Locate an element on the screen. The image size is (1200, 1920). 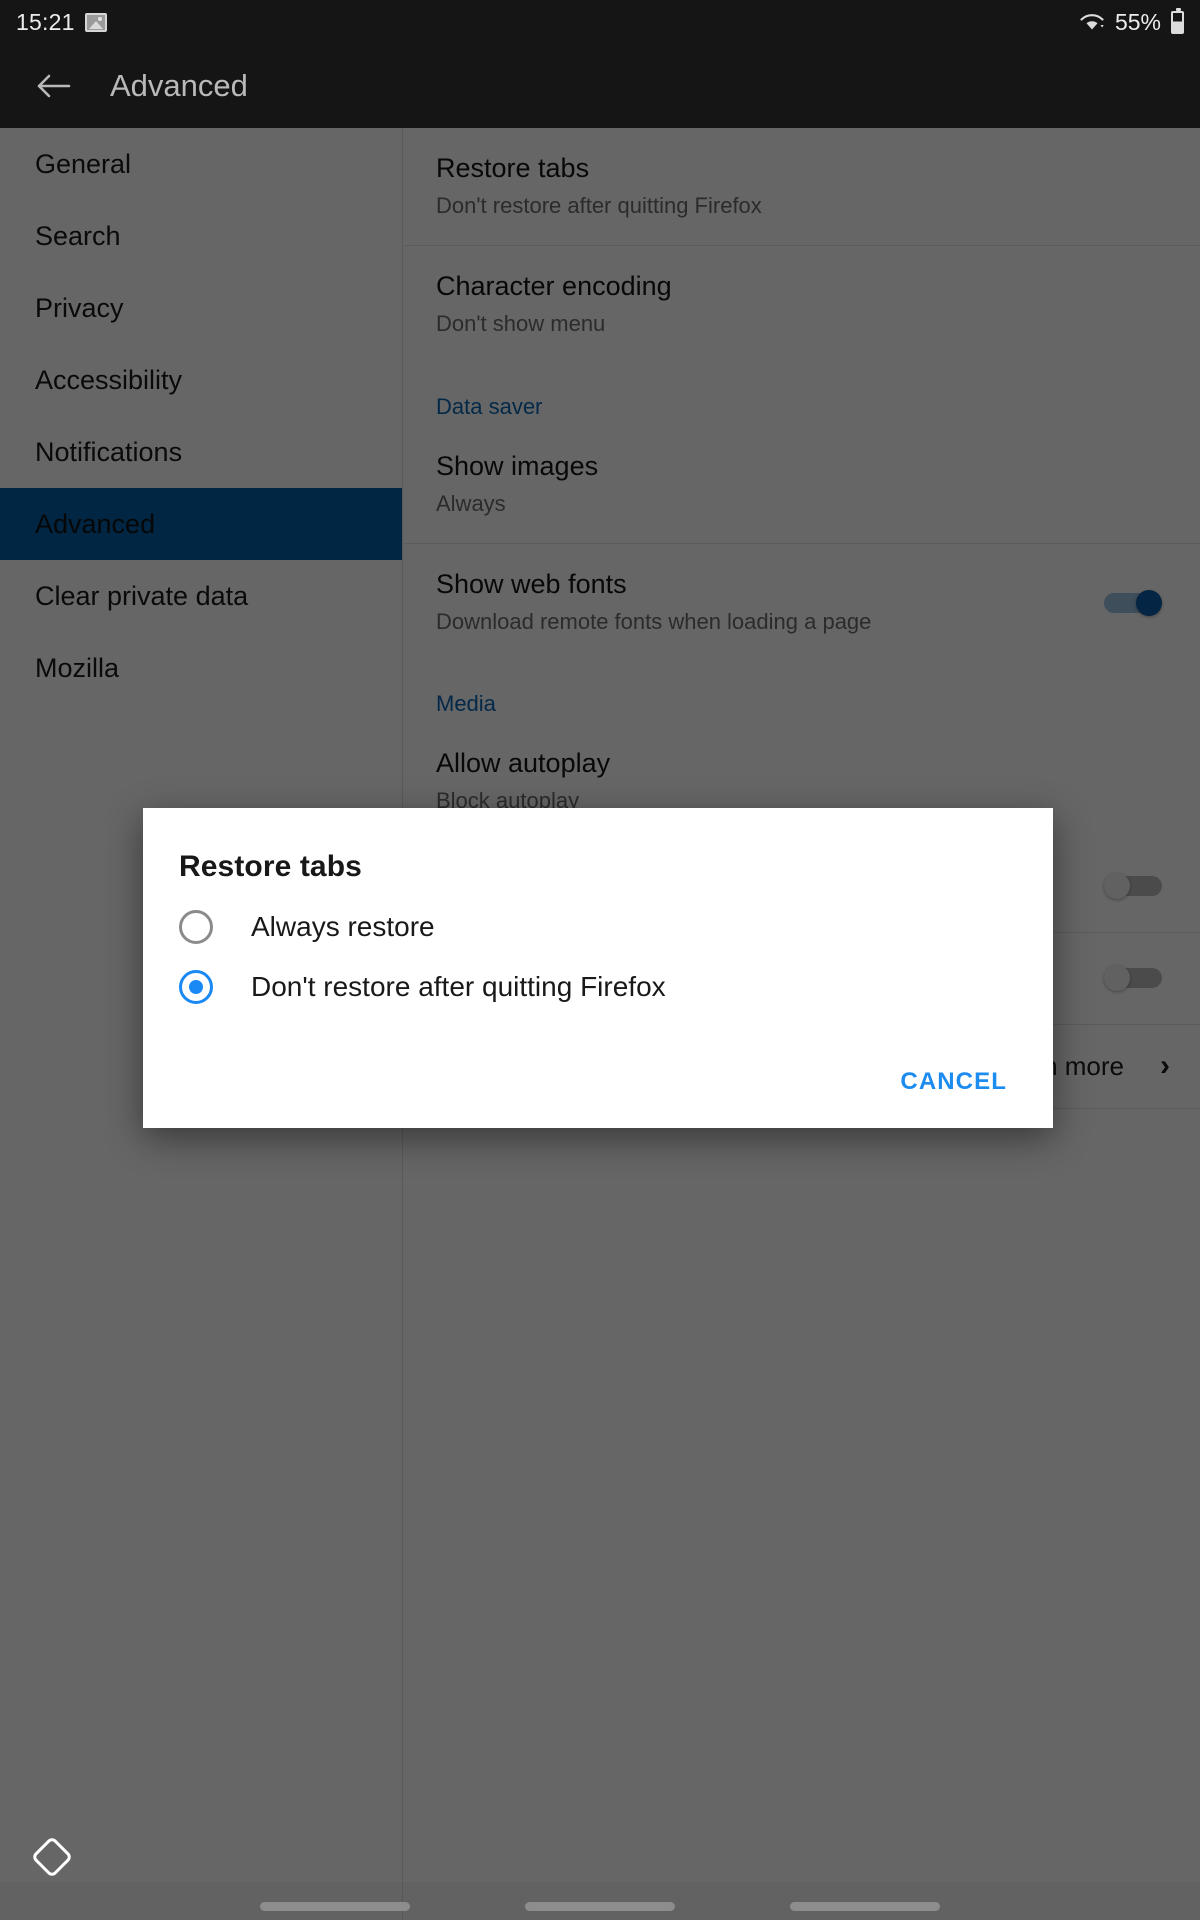
pref-subtitle: Always is located at coordinates (471, 503).